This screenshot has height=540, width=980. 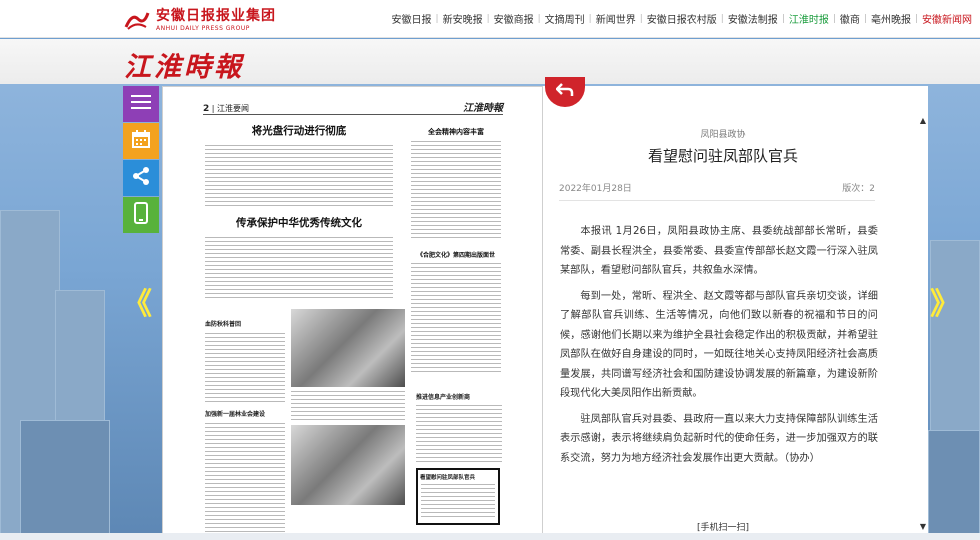 What do you see at coordinates (809, 18) in the screenshot?
I see `nav-jianghuai-times: 江淮时报` at bounding box center [809, 18].